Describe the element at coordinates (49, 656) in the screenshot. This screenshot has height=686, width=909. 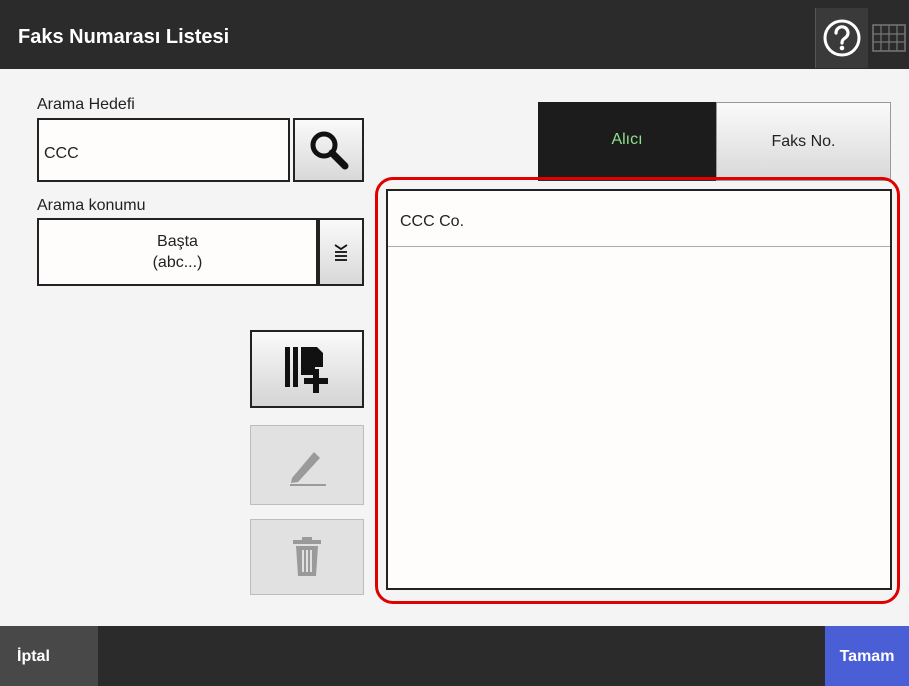
I see `cancel-button: İptal` at that location.